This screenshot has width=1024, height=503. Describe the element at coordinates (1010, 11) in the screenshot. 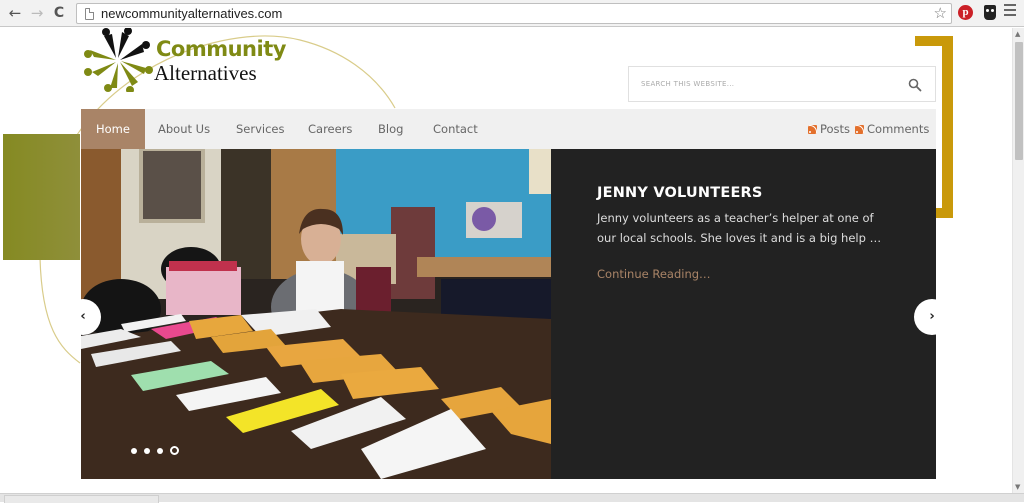

I see `hamburger-menu-icon` at that location.